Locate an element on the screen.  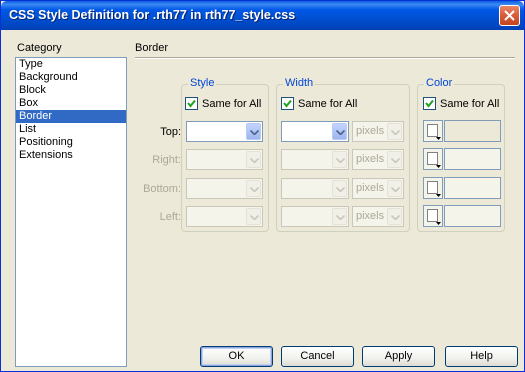
color-same-checkbox is located at coordinates (429, 103).